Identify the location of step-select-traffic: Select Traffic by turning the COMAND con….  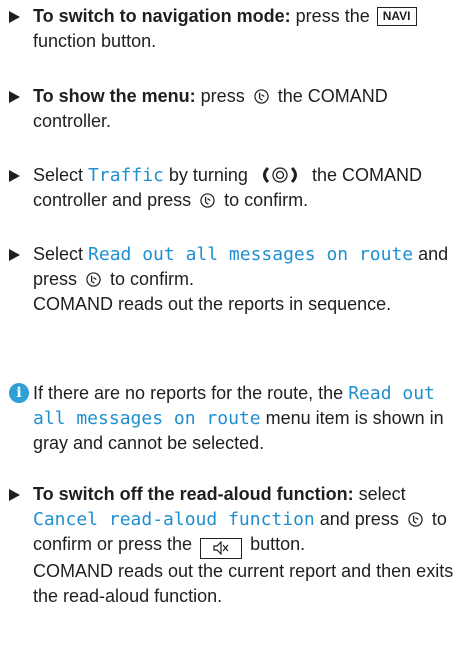
(235, 188).